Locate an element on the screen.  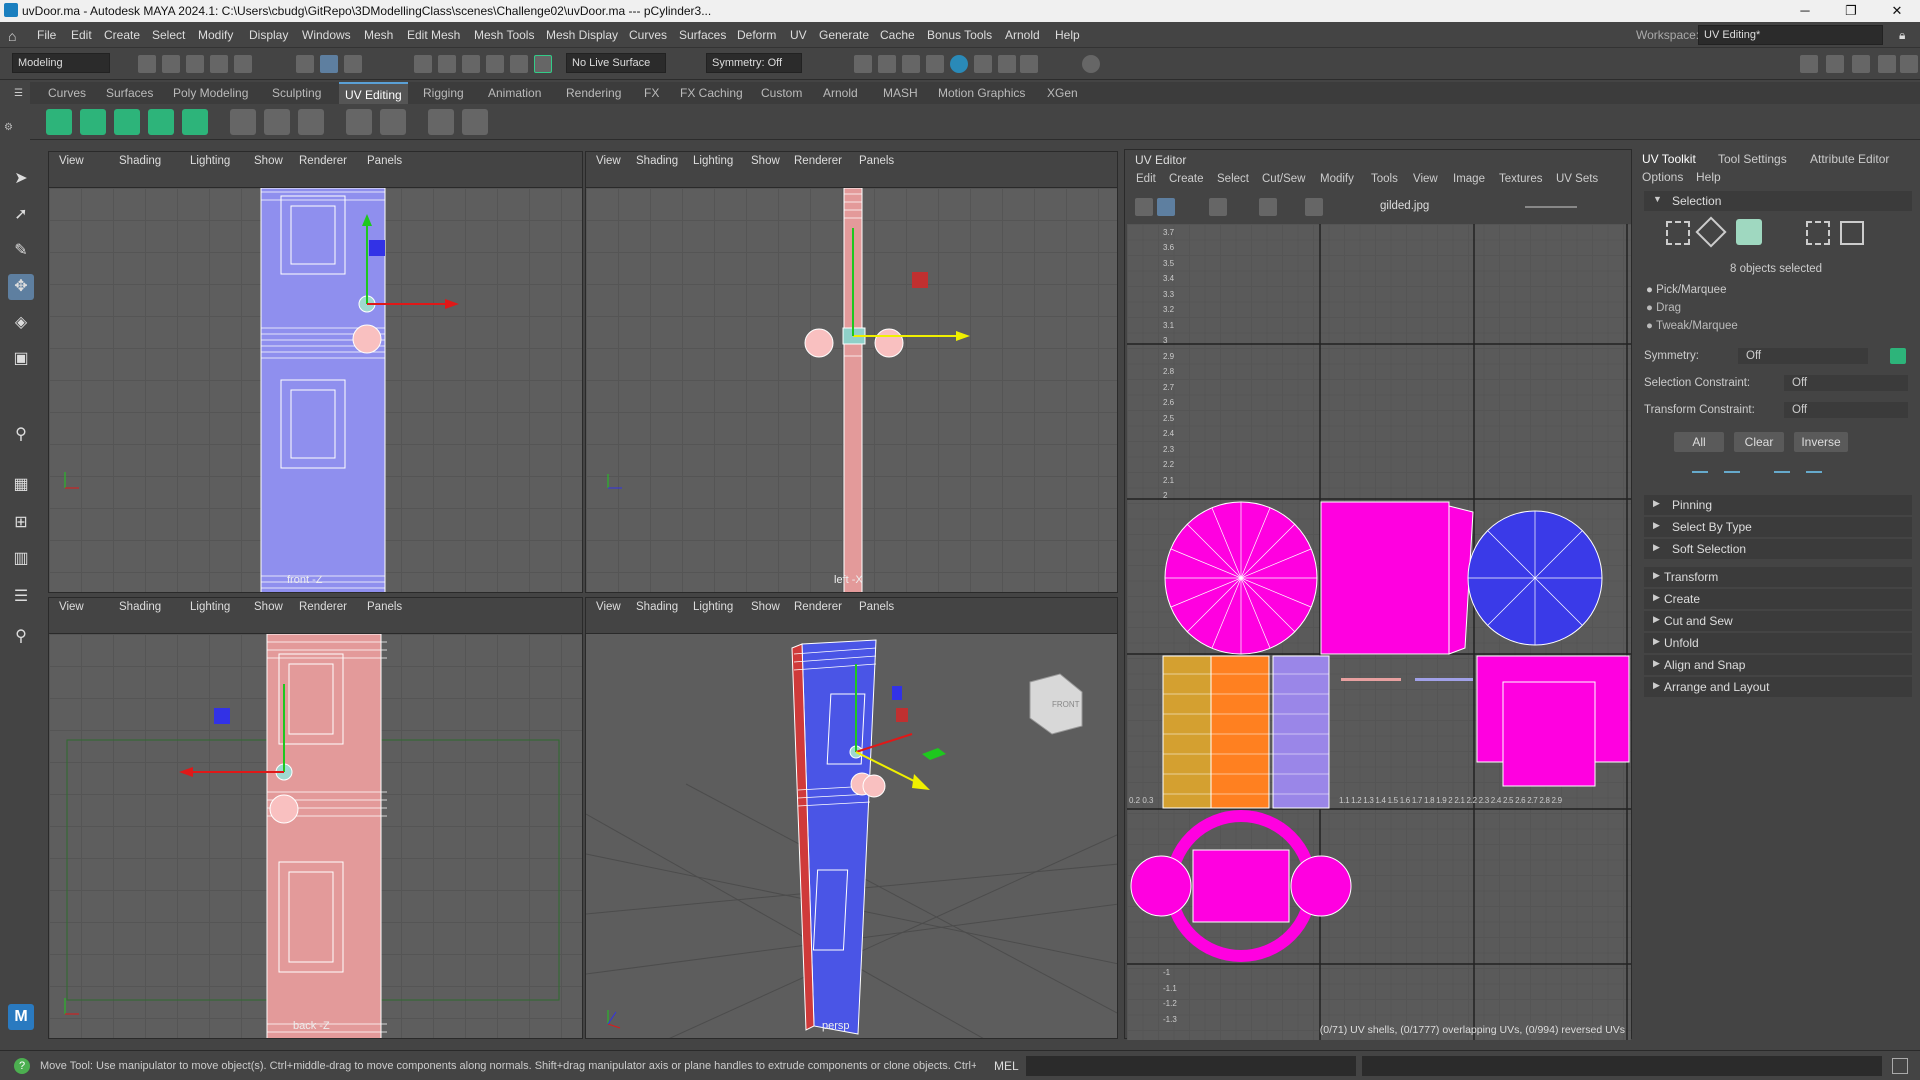
select-tool-icon: ➤ is located at coordinates (21, 179).